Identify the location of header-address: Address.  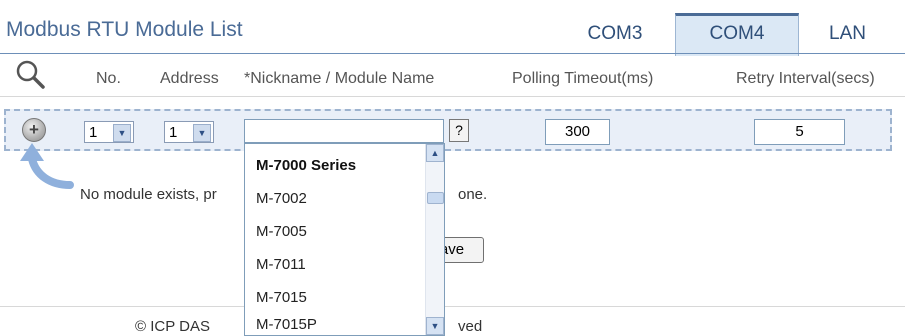
(189, 78).